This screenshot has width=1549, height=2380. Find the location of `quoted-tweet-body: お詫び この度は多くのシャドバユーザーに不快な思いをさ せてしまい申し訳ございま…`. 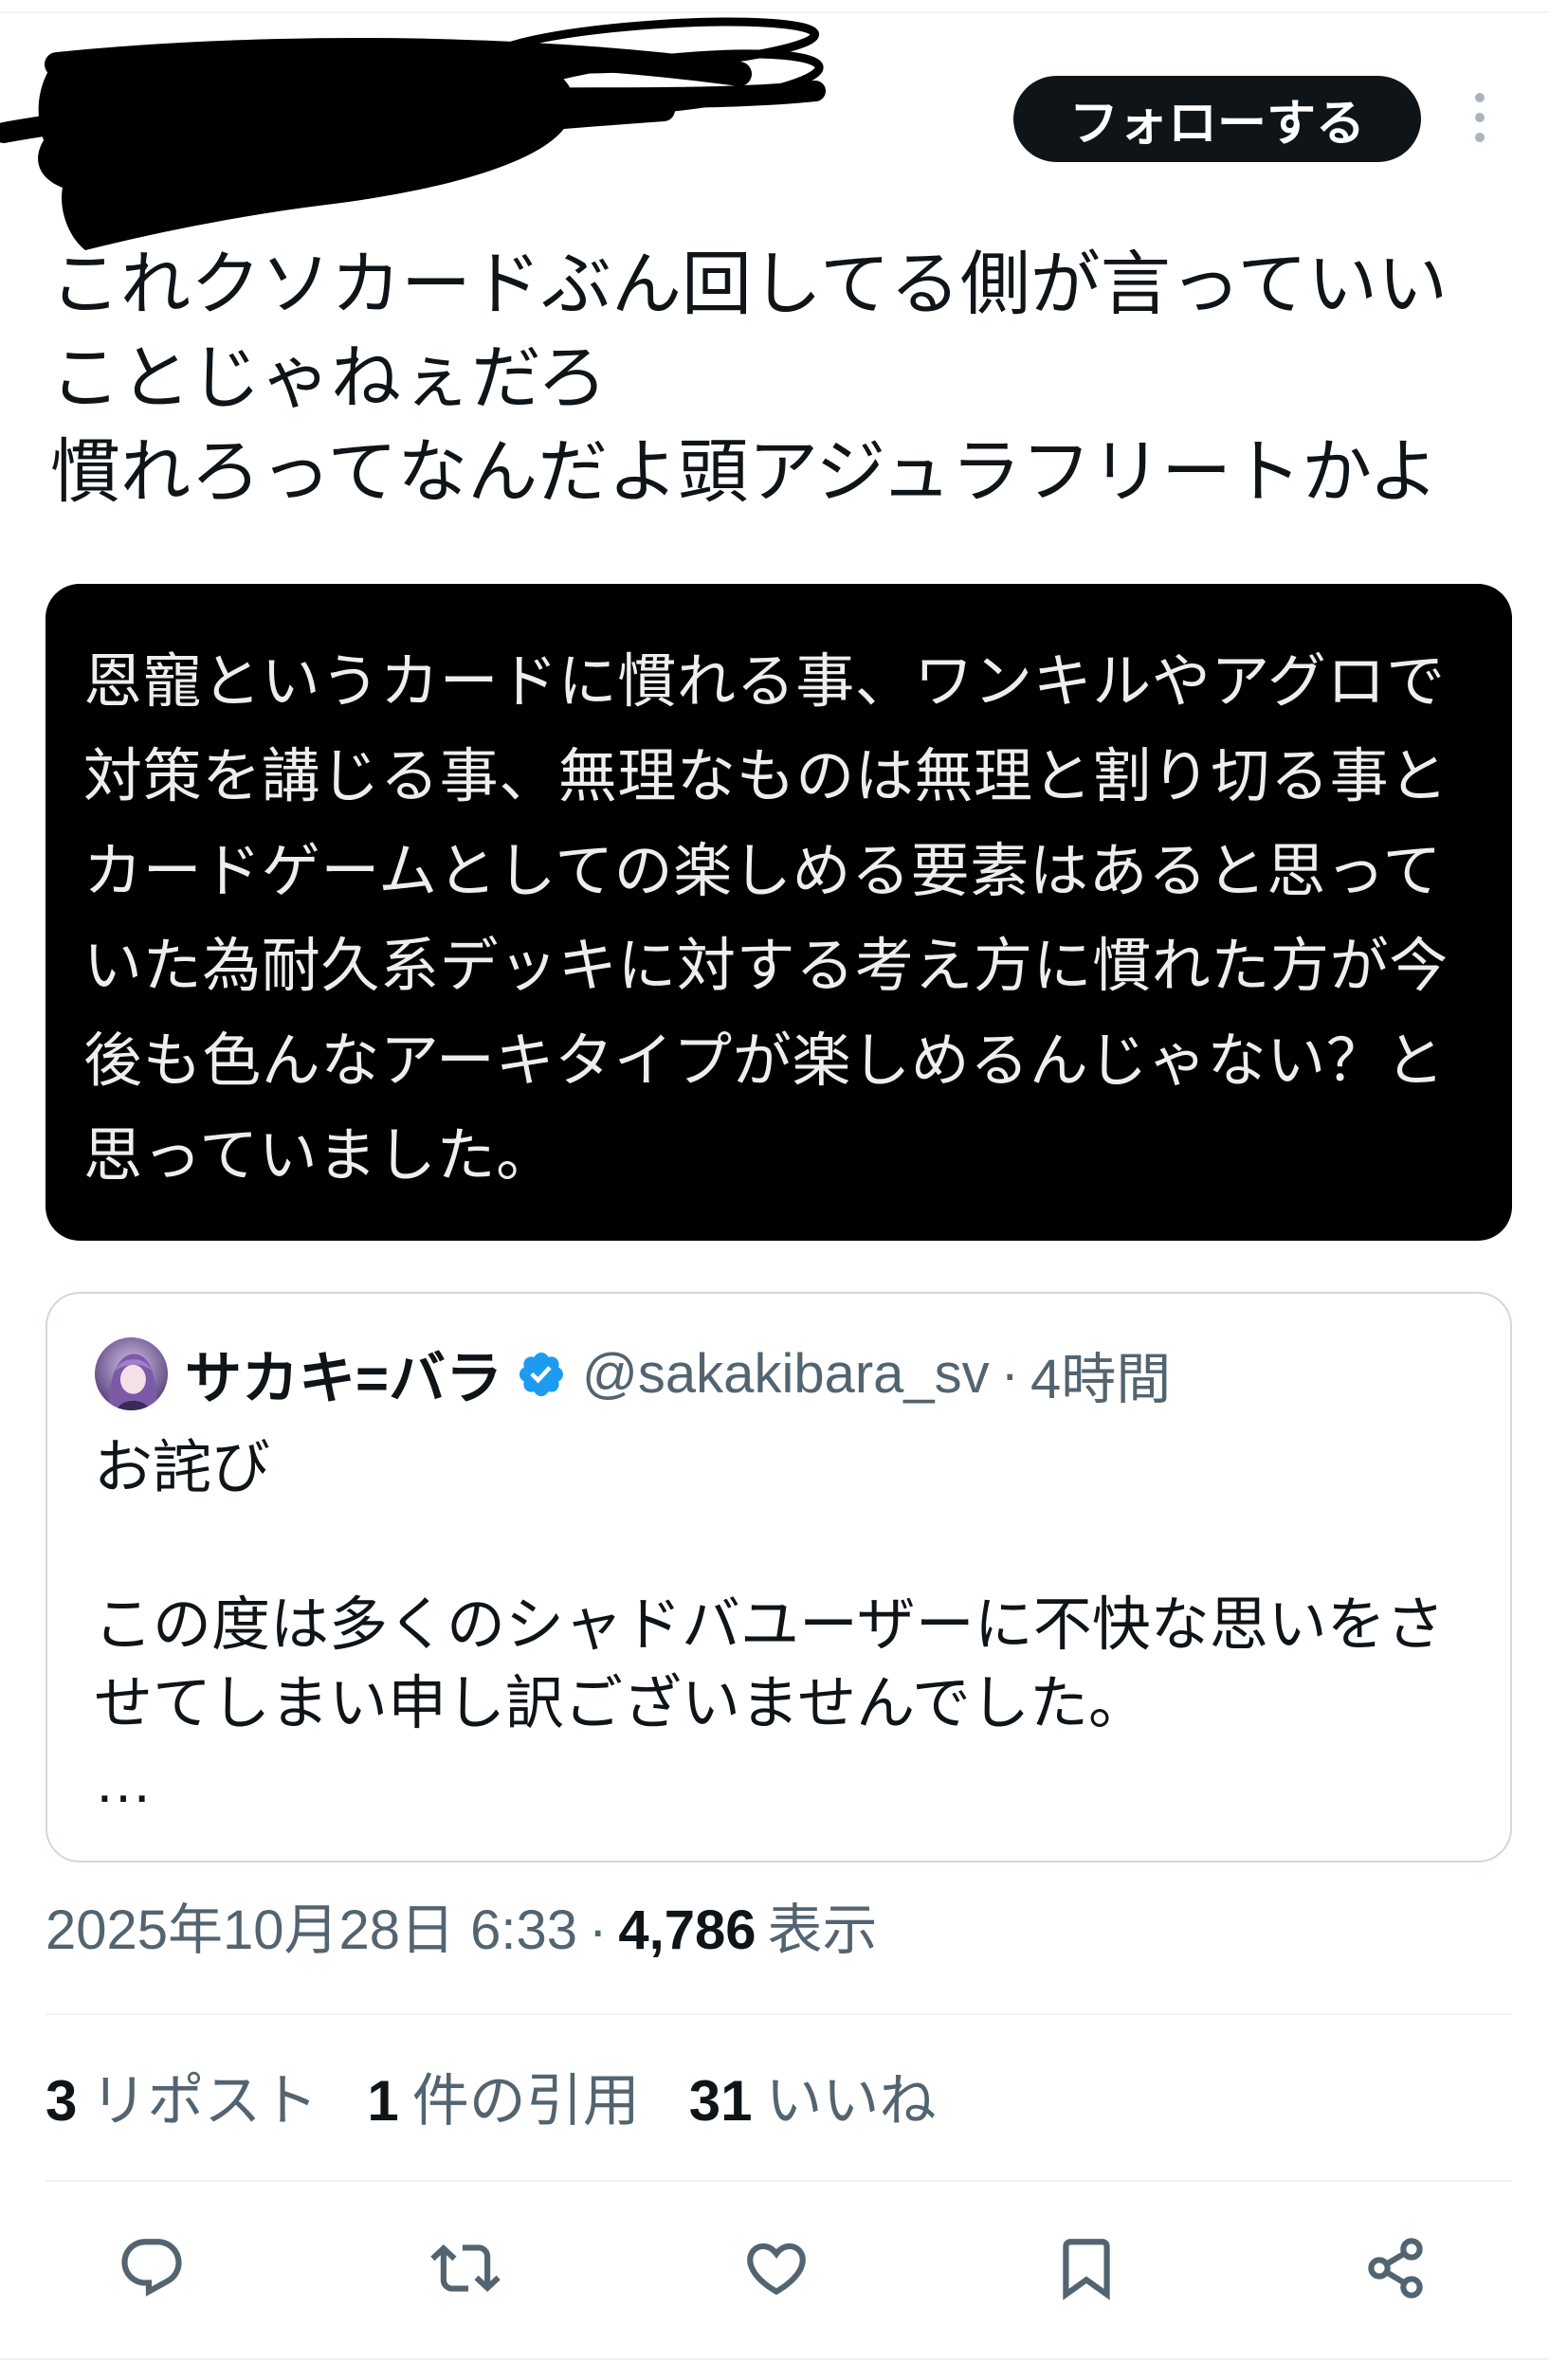

quoted-tweet-body: お詫び この度は多くのシャドバユーザーに不快な思いをさ せてしまい申し訳ございま… is located at coordinates (795, 1625).